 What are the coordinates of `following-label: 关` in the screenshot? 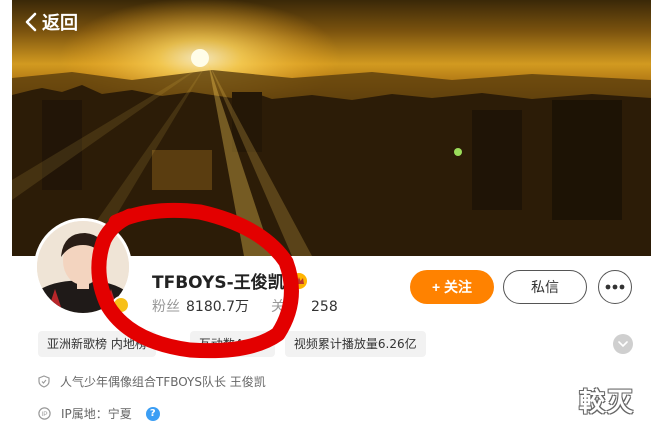 It's located at (278, 306).